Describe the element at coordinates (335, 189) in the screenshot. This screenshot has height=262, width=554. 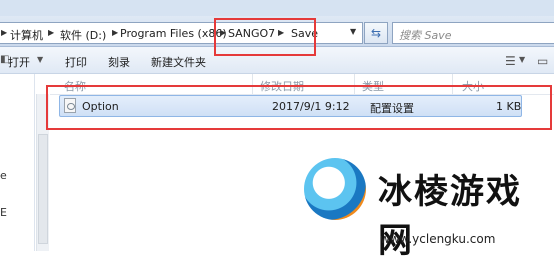
I see `watermark-logo-icon` at that location.